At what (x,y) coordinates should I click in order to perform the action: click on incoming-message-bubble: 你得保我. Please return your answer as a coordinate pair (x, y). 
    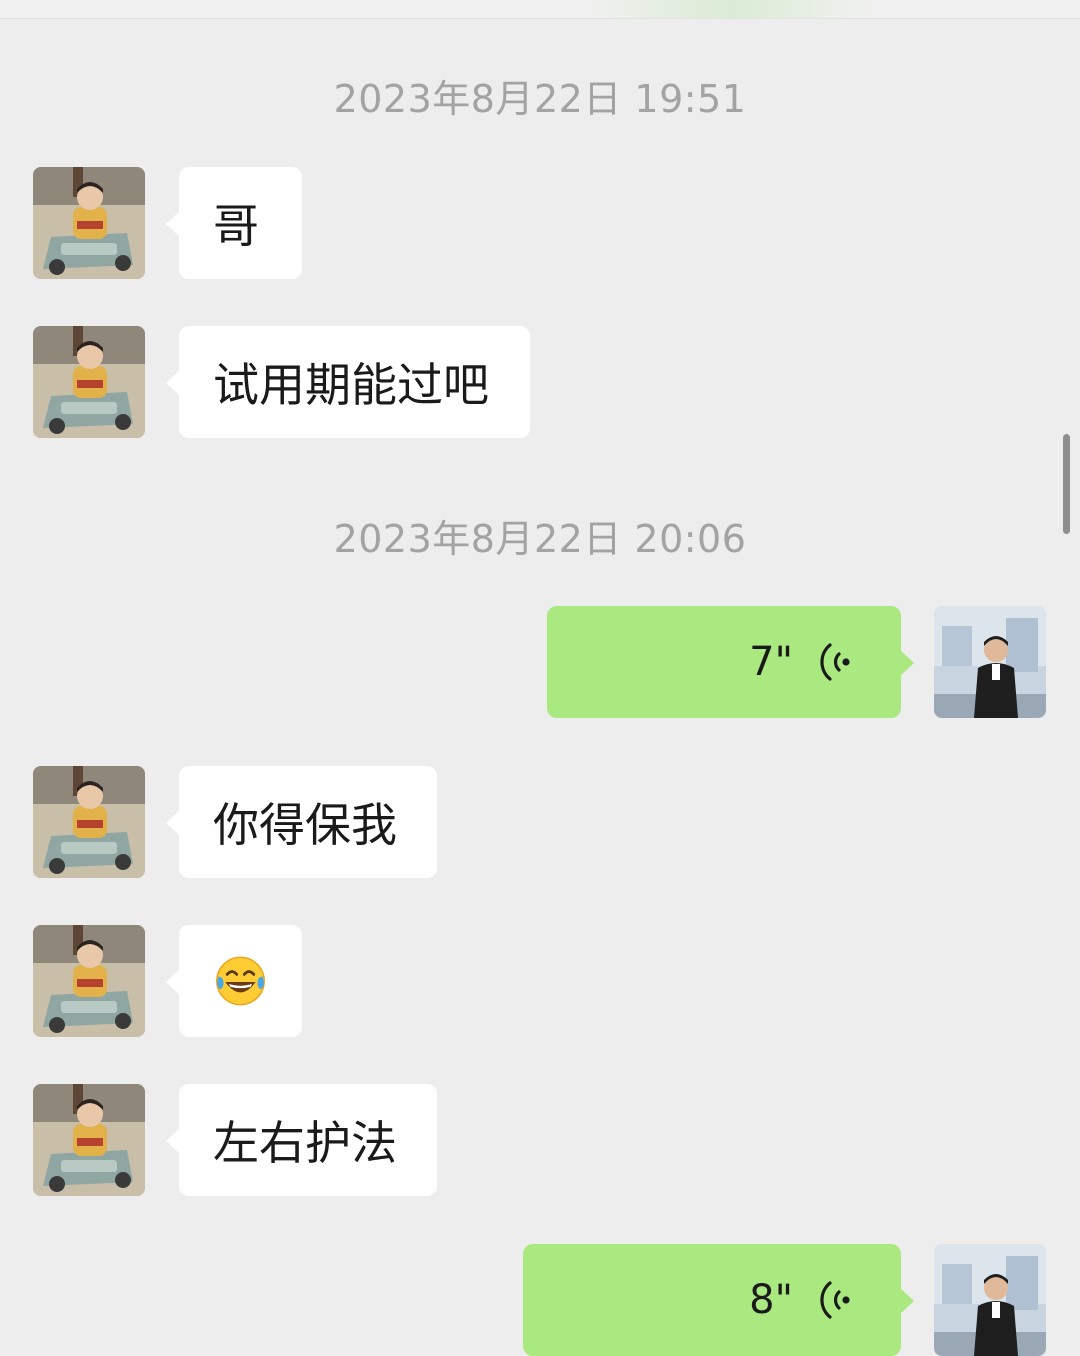
    Looking at the image, I should click on (301, 822).